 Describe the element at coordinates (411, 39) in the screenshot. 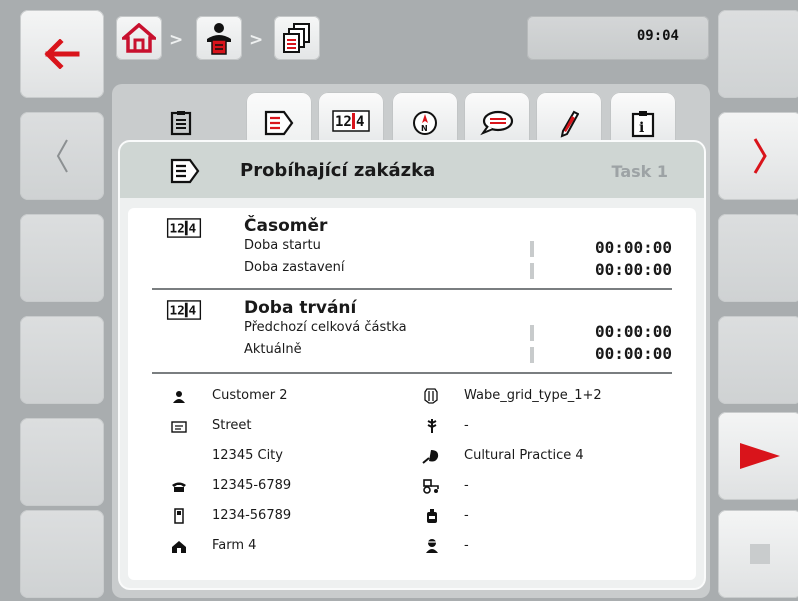

I see `breadcrumb: > > 09:04` at that location.